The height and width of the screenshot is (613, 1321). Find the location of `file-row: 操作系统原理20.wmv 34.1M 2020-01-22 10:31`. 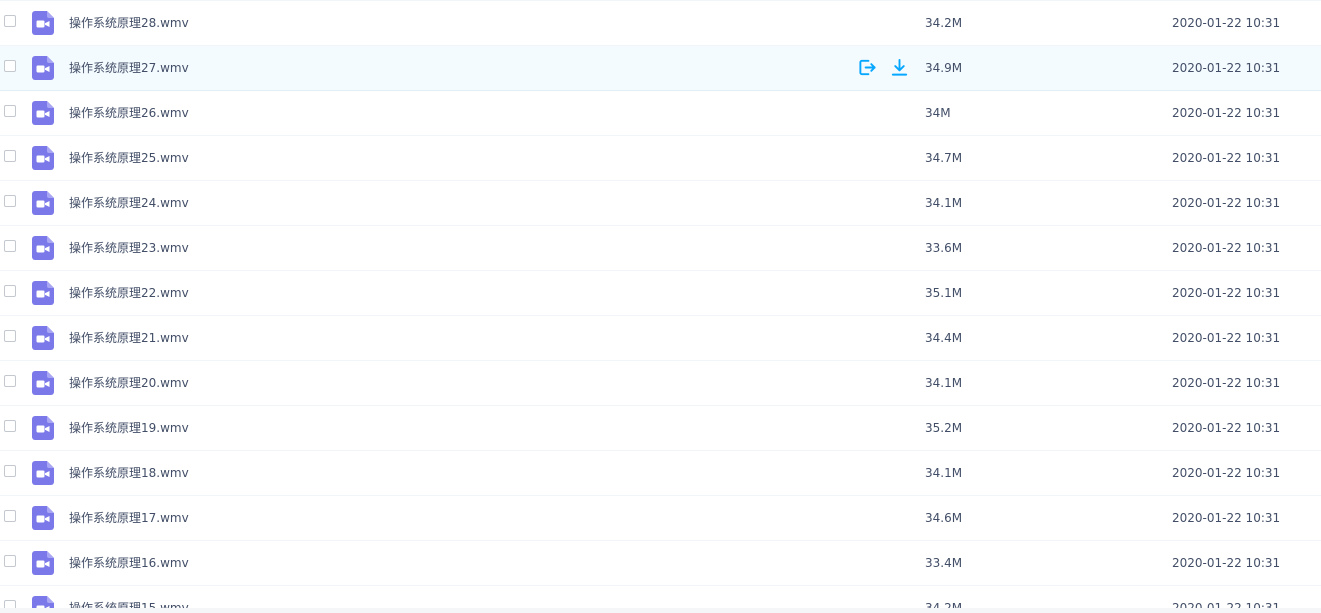

file-row: 操作系统原理20.wmv 34.1M 2020-01-22 10:31 is located at coordinates (660, 383).